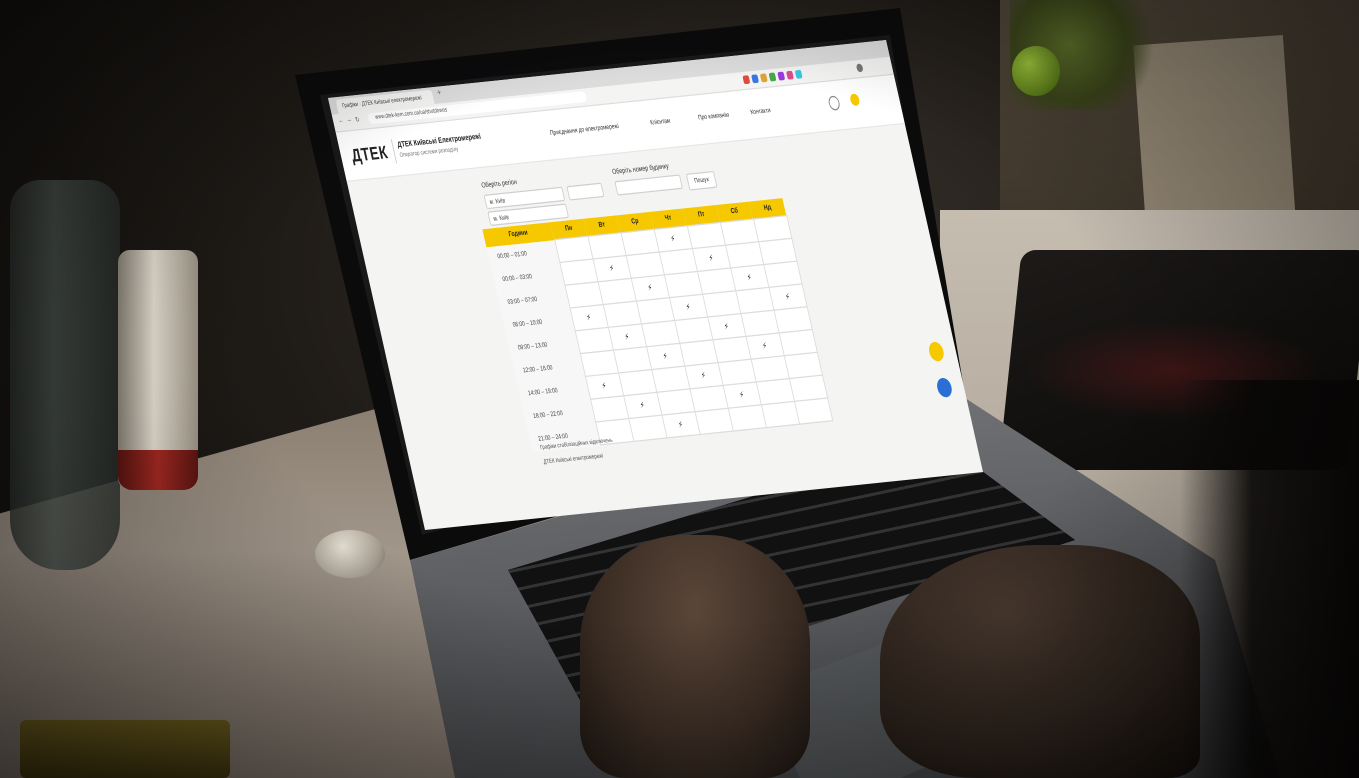 The height and width of the screenshot is (778, 1359). I want to click on chat-fab-icon, so click(944, 387).